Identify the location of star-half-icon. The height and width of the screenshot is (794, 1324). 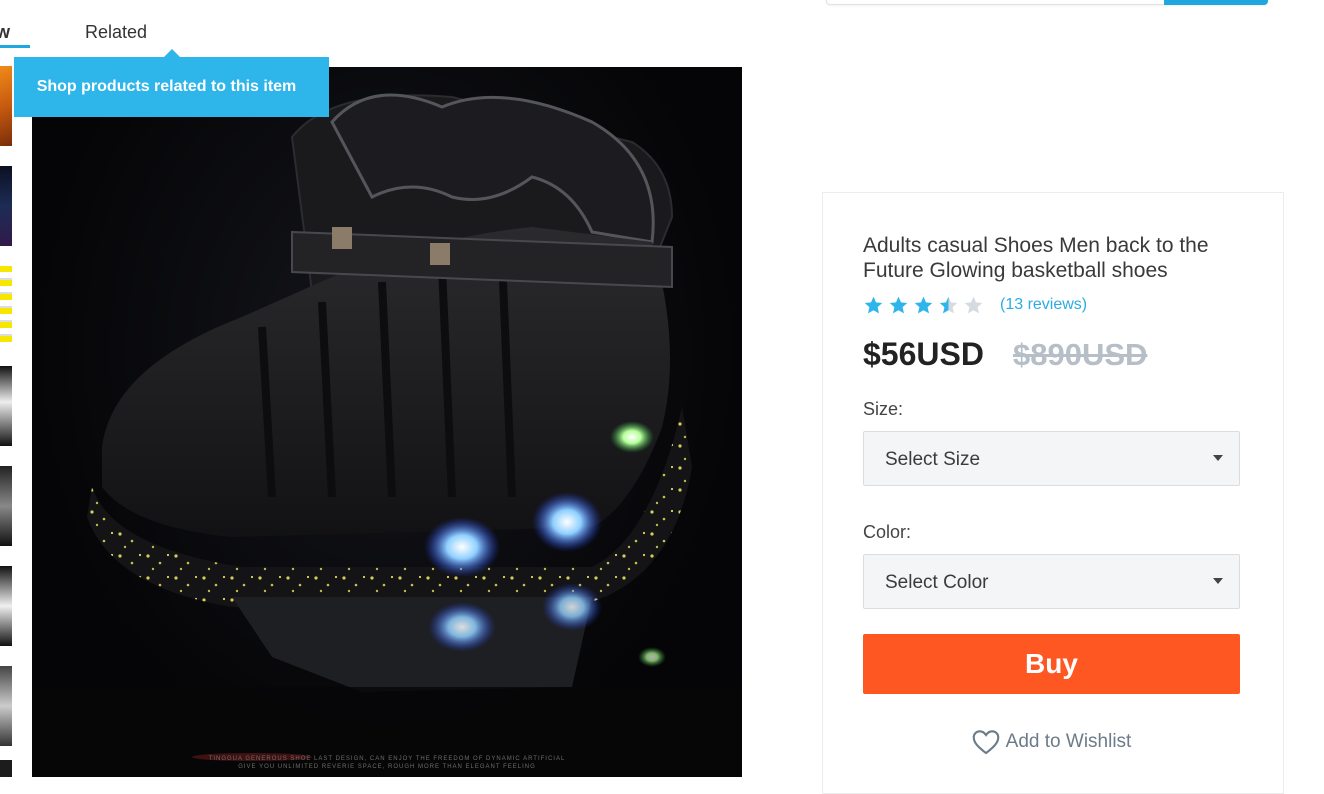
(948, 305).